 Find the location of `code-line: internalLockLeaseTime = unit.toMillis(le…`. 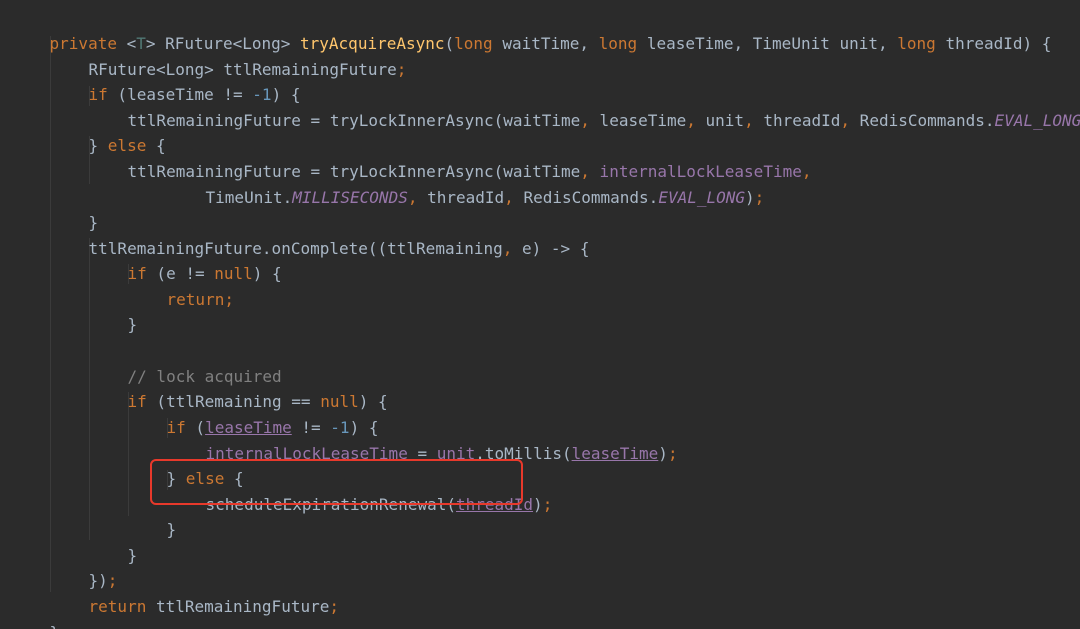

code-line: internalLockLeaseTime = unit.toMillis(le… is located at coordinates (422, 439).